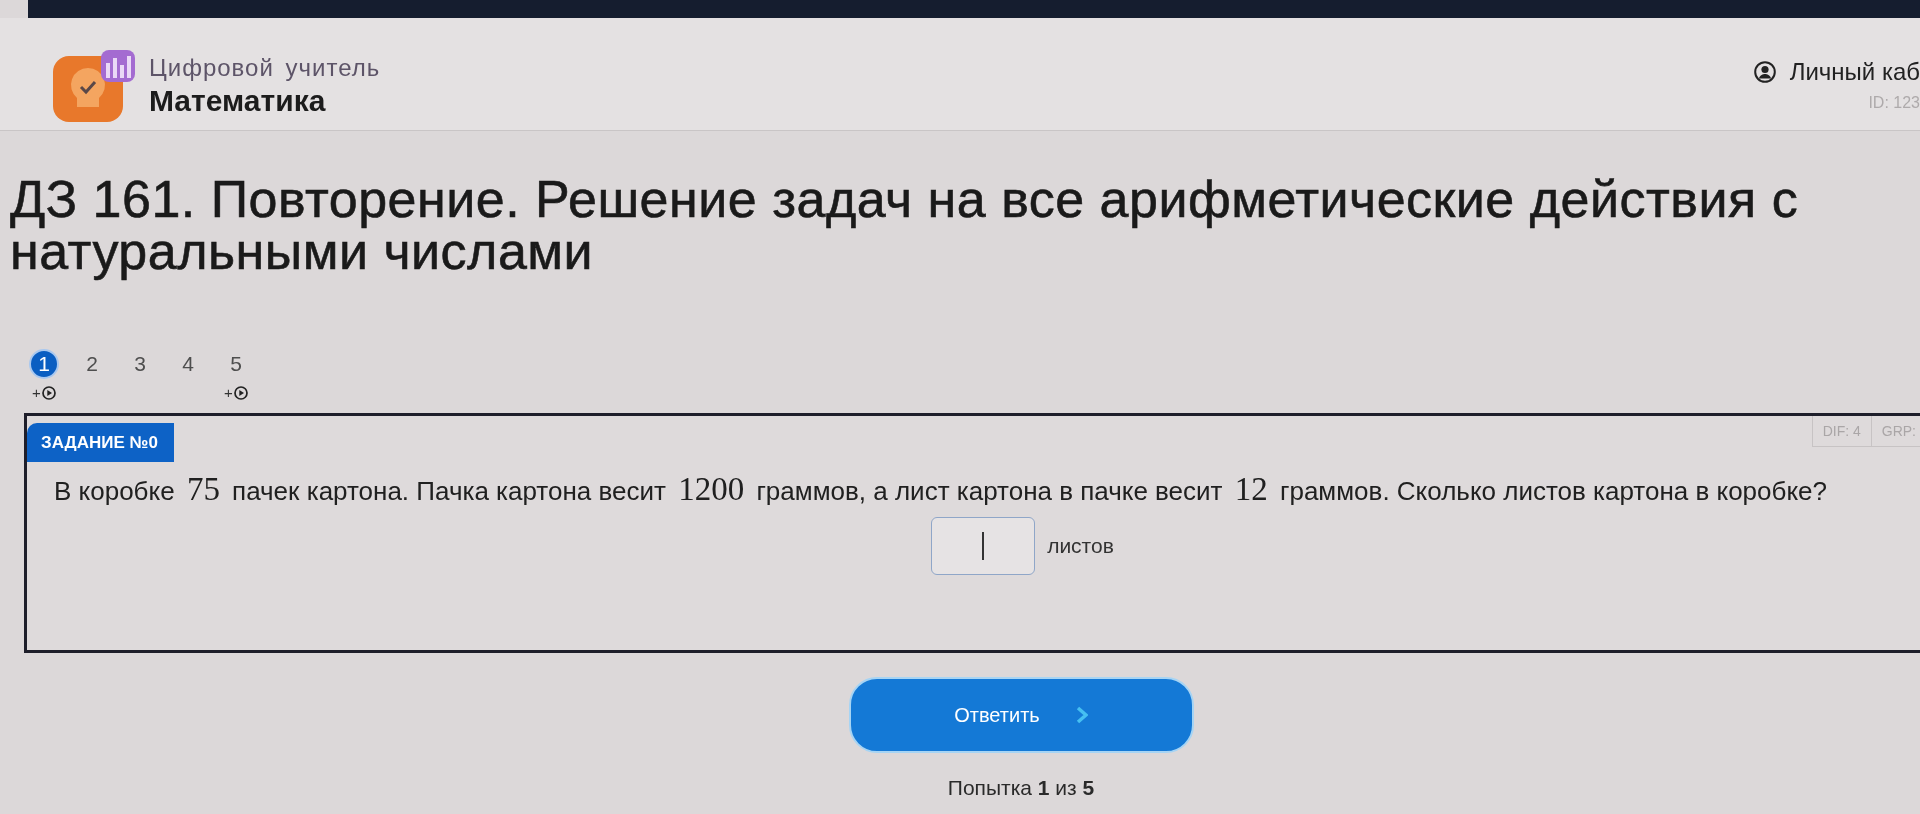  Describe the element at coordinates (1021, 788) in the screenshot. I see `attempt-counter: Попытка 1 из 5` at that location.